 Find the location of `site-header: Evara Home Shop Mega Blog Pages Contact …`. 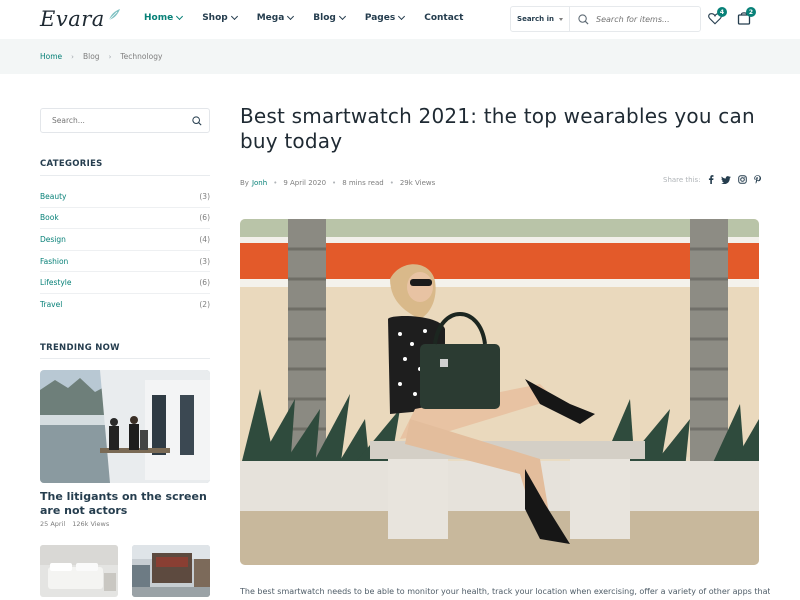

site-header: Evara Home Shop Mega Blog Pages Contact … is located at coordinates (400, 19).